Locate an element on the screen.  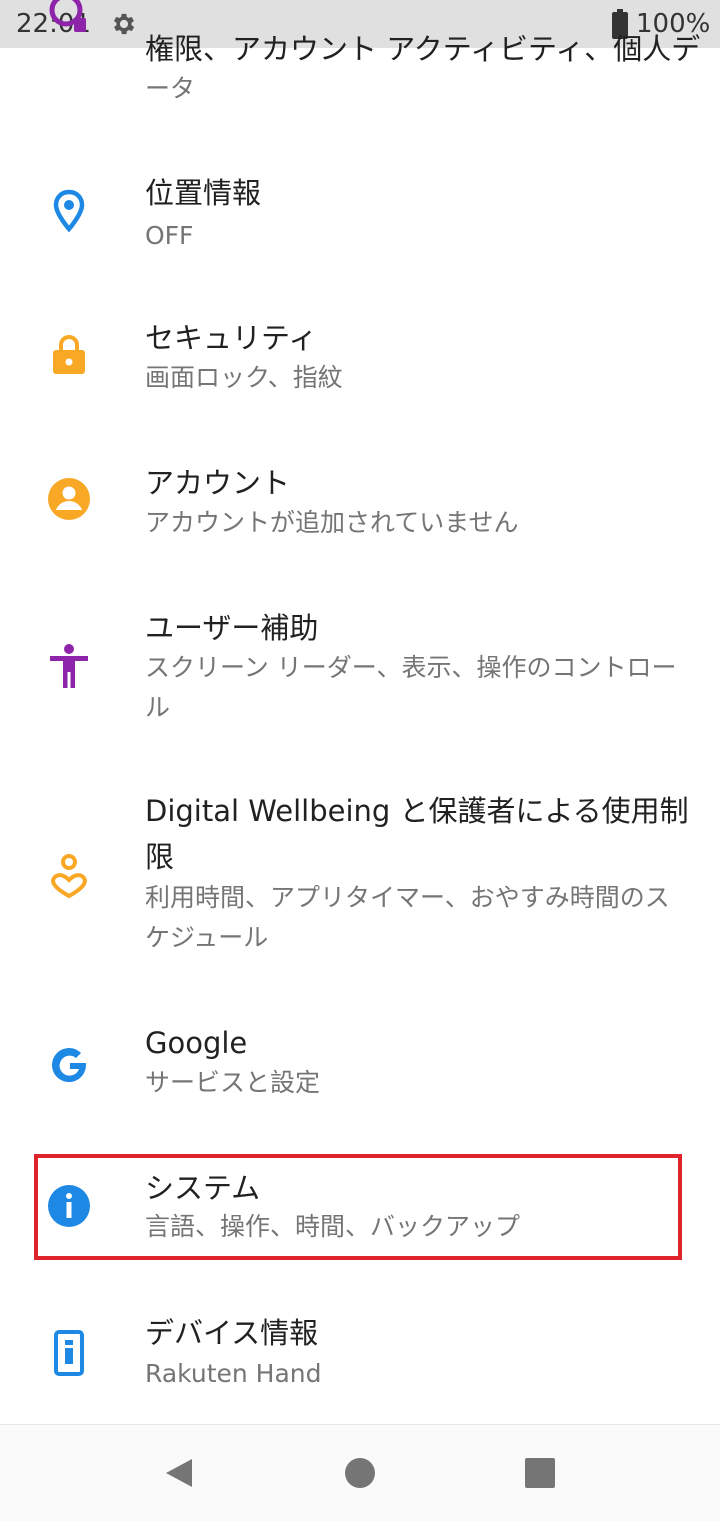
settings-item-accessibility: ユーザー補助 スクリーン リーダー、表示、操作のコントロール is located at coordinates (360, 660).